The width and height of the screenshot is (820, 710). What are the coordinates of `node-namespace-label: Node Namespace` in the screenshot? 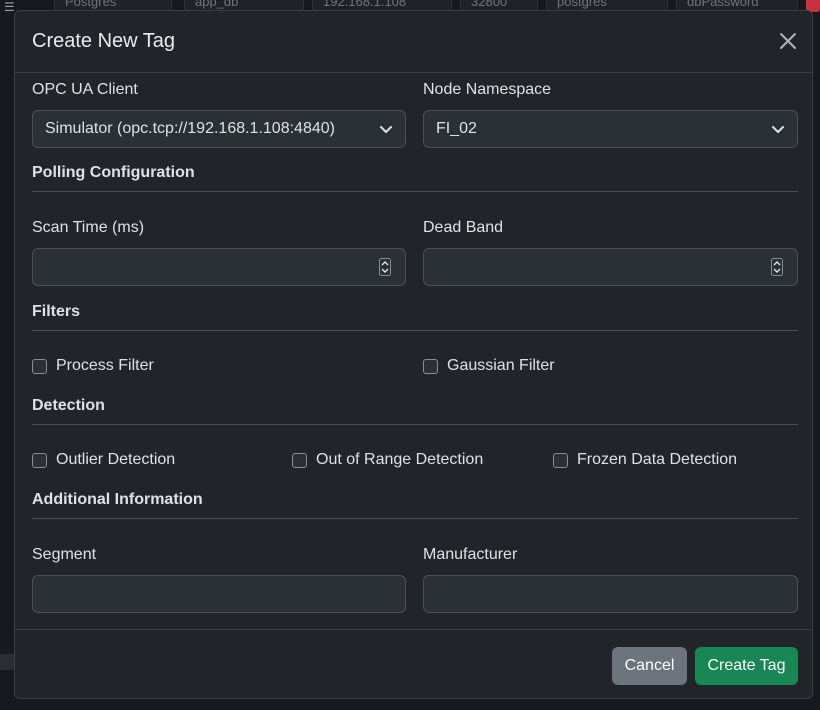 It's located at (487, 89).